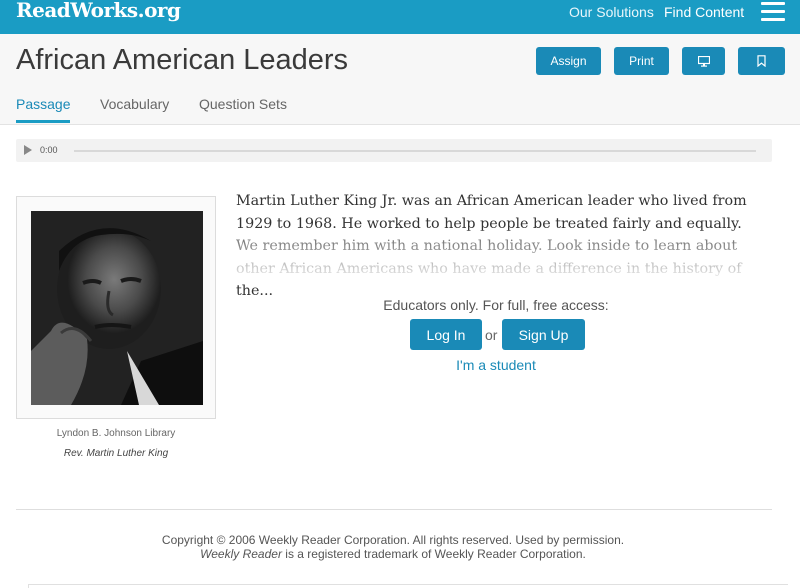 This screenshot has height=588, width=800. I want to click on educator-access-message: Educators only. For full, free access:, so click(496, 305).